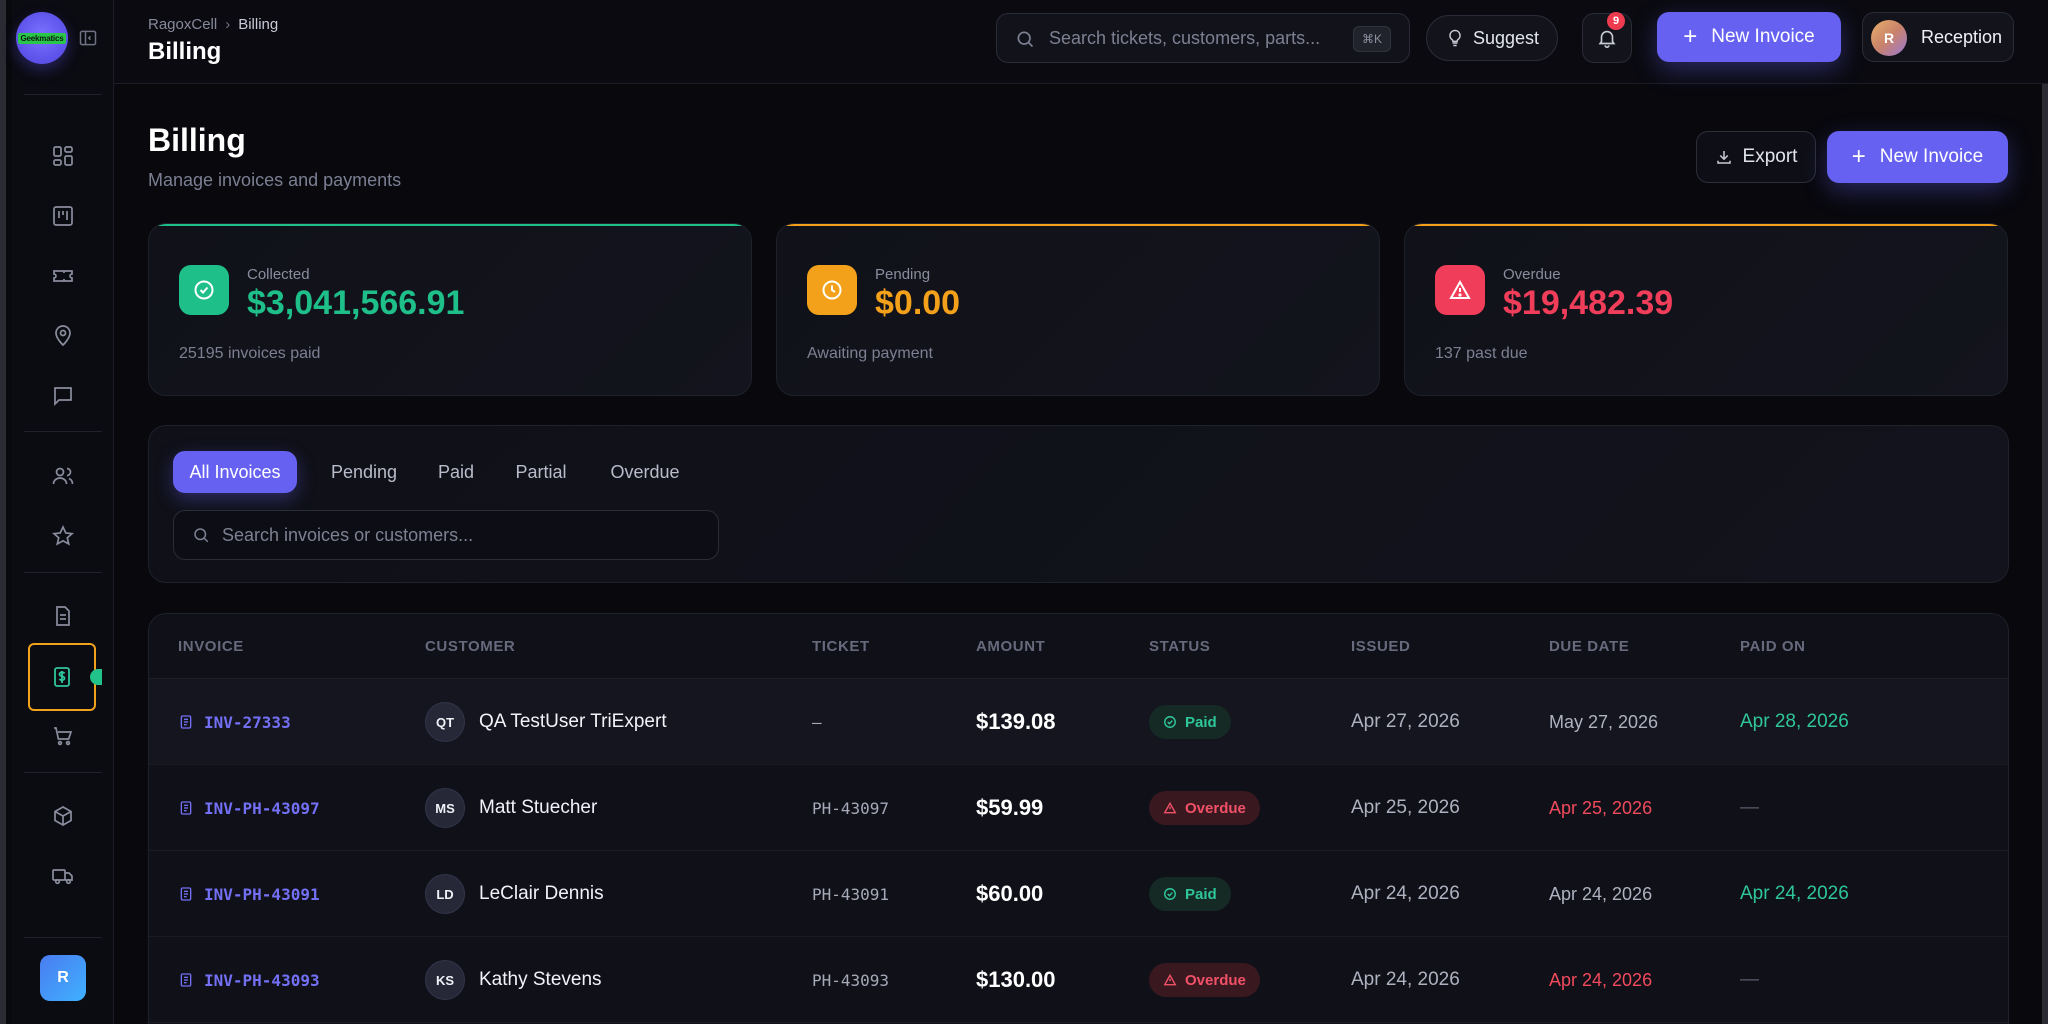 The image size is (2048, 1024). What do you see at coordinates (645, 472) in the screenshot?
I see `tab-overdue: Overdue` at bounding box center [645, 472].